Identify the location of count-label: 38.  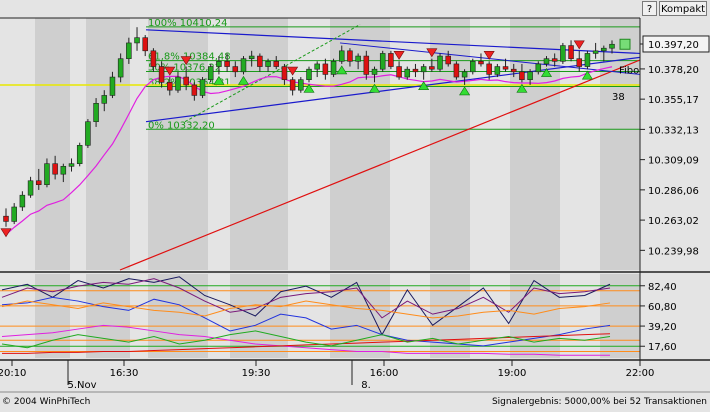
(618, 97).